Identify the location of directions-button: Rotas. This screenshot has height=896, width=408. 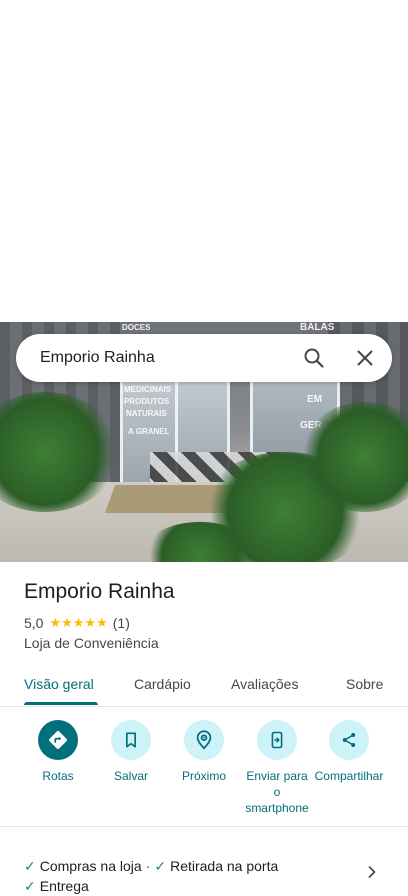
(58, 752).